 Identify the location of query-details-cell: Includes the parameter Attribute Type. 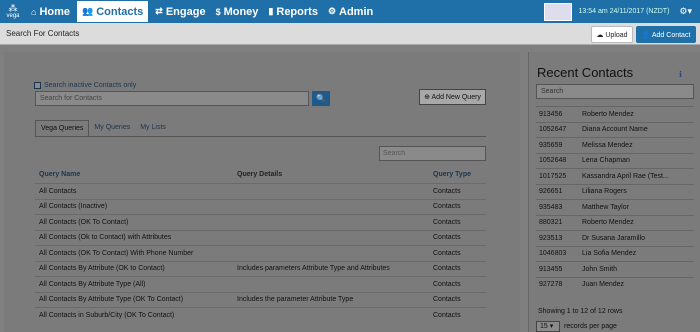
(295, 300).